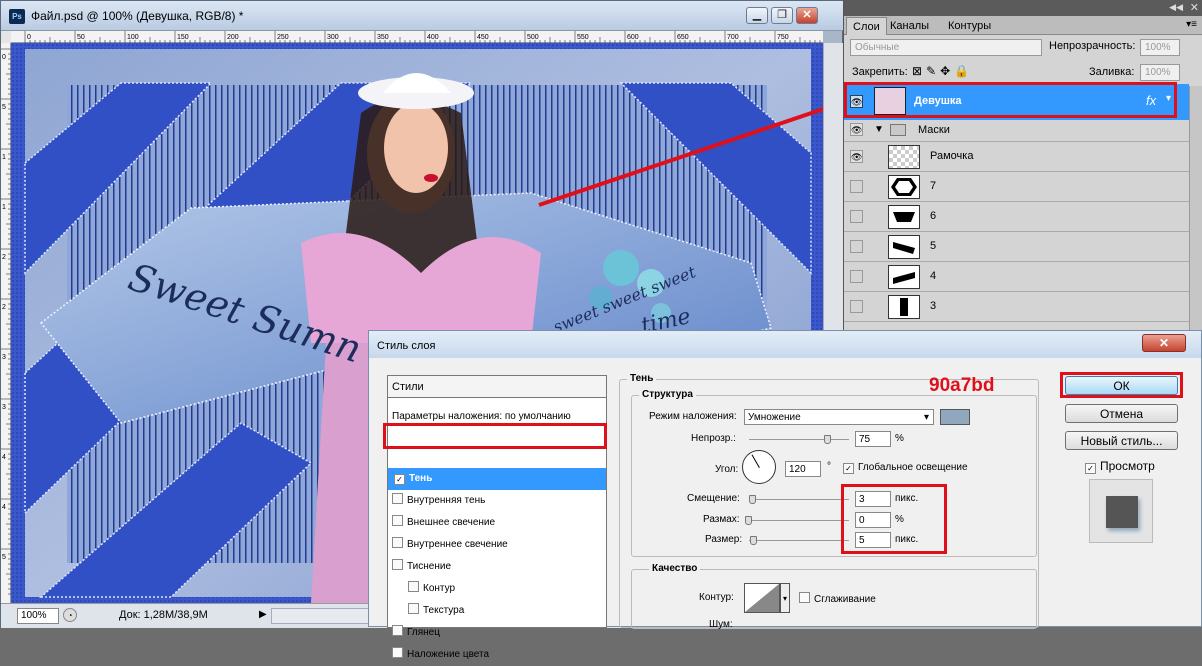  I want to click on ruler-label: 400, so click(433, 37).